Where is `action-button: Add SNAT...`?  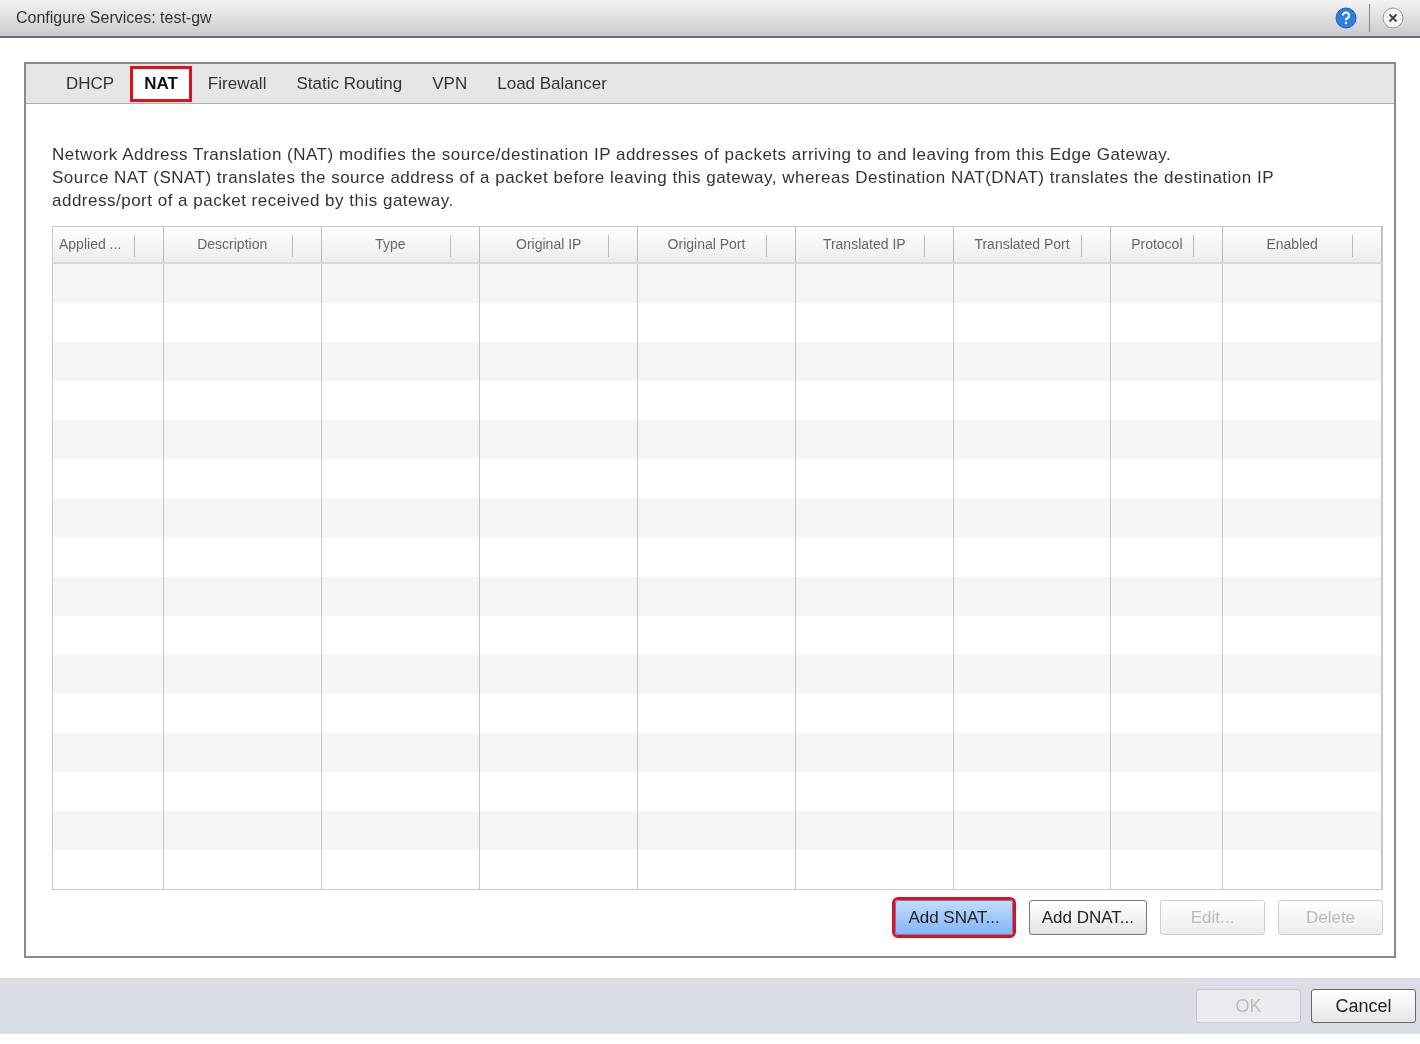
action-button: Add SNAT... is located at coordinates (954, 917).